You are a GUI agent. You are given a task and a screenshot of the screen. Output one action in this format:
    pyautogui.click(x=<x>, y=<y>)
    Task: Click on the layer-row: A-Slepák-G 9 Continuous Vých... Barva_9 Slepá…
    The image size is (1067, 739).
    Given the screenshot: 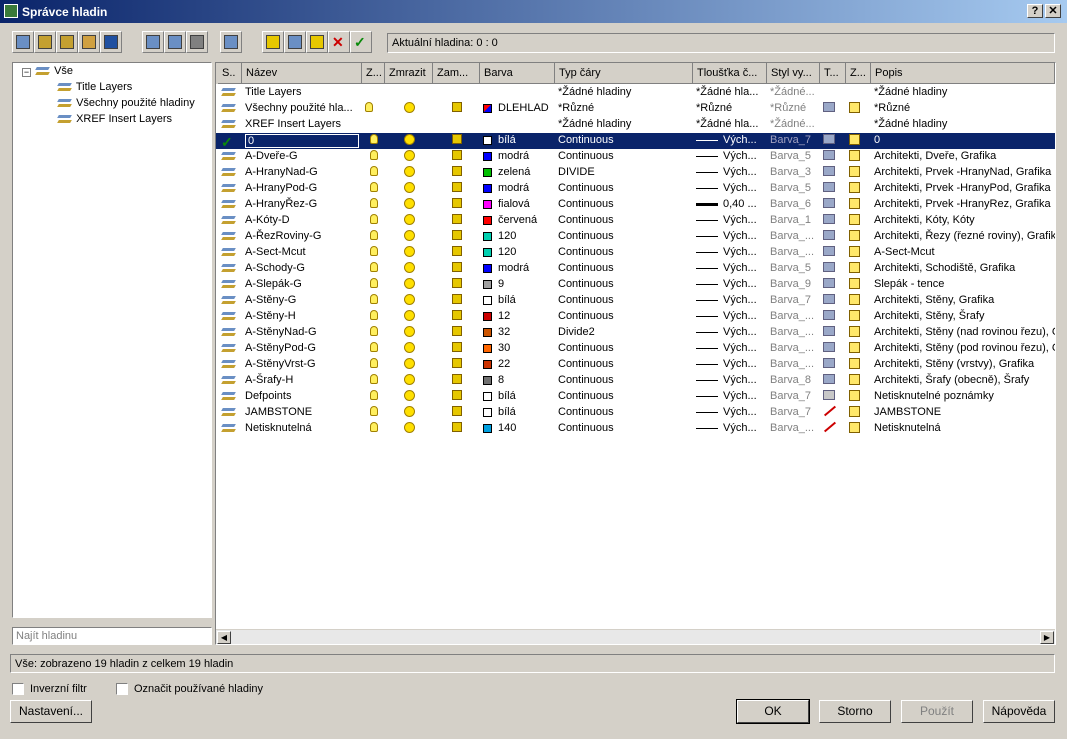 What is the action you would take?
    pyautogui.click(x=635, y=285)
    